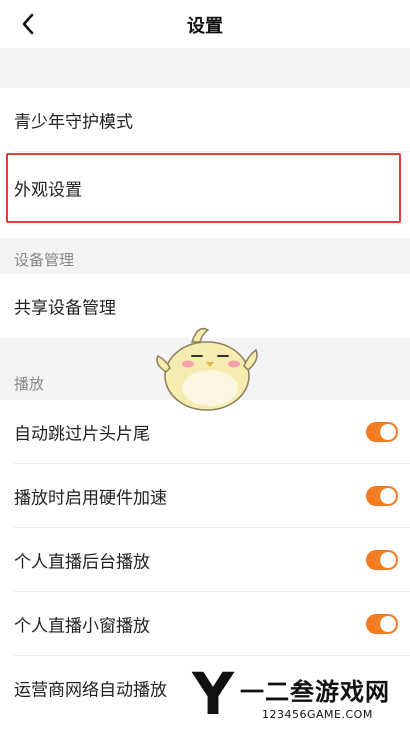 The height and width of the screenshot is (732, 410). I want to click on page-title: 设置, so click(205, 26).